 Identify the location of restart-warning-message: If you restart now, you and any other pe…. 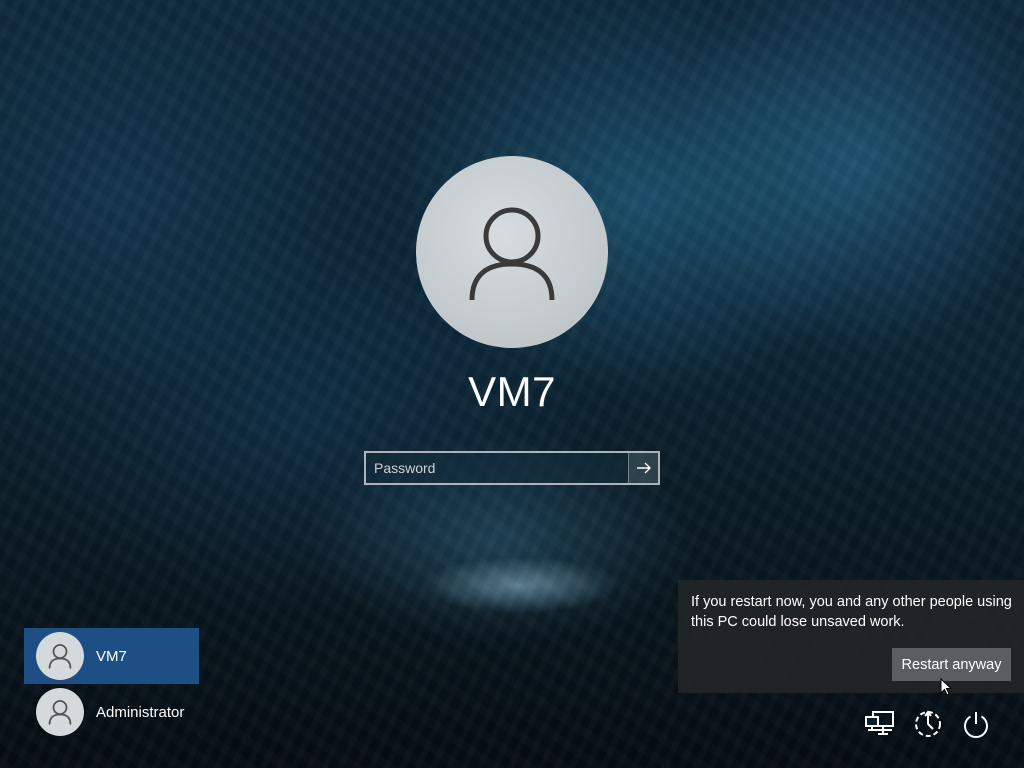
(851, 612).